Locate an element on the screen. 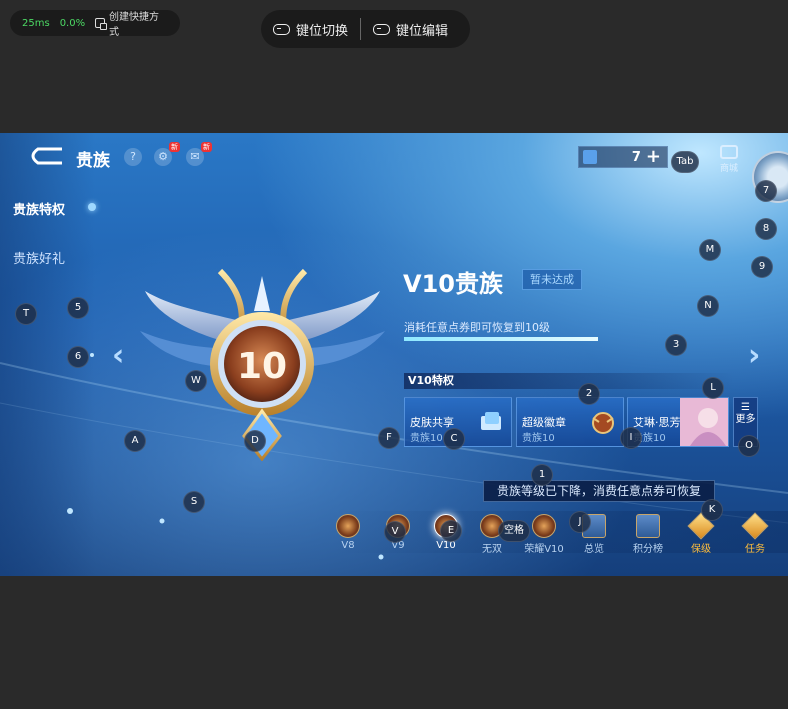 The image size is (788, 709). key-hint: A is located at coordinates (135, 441).